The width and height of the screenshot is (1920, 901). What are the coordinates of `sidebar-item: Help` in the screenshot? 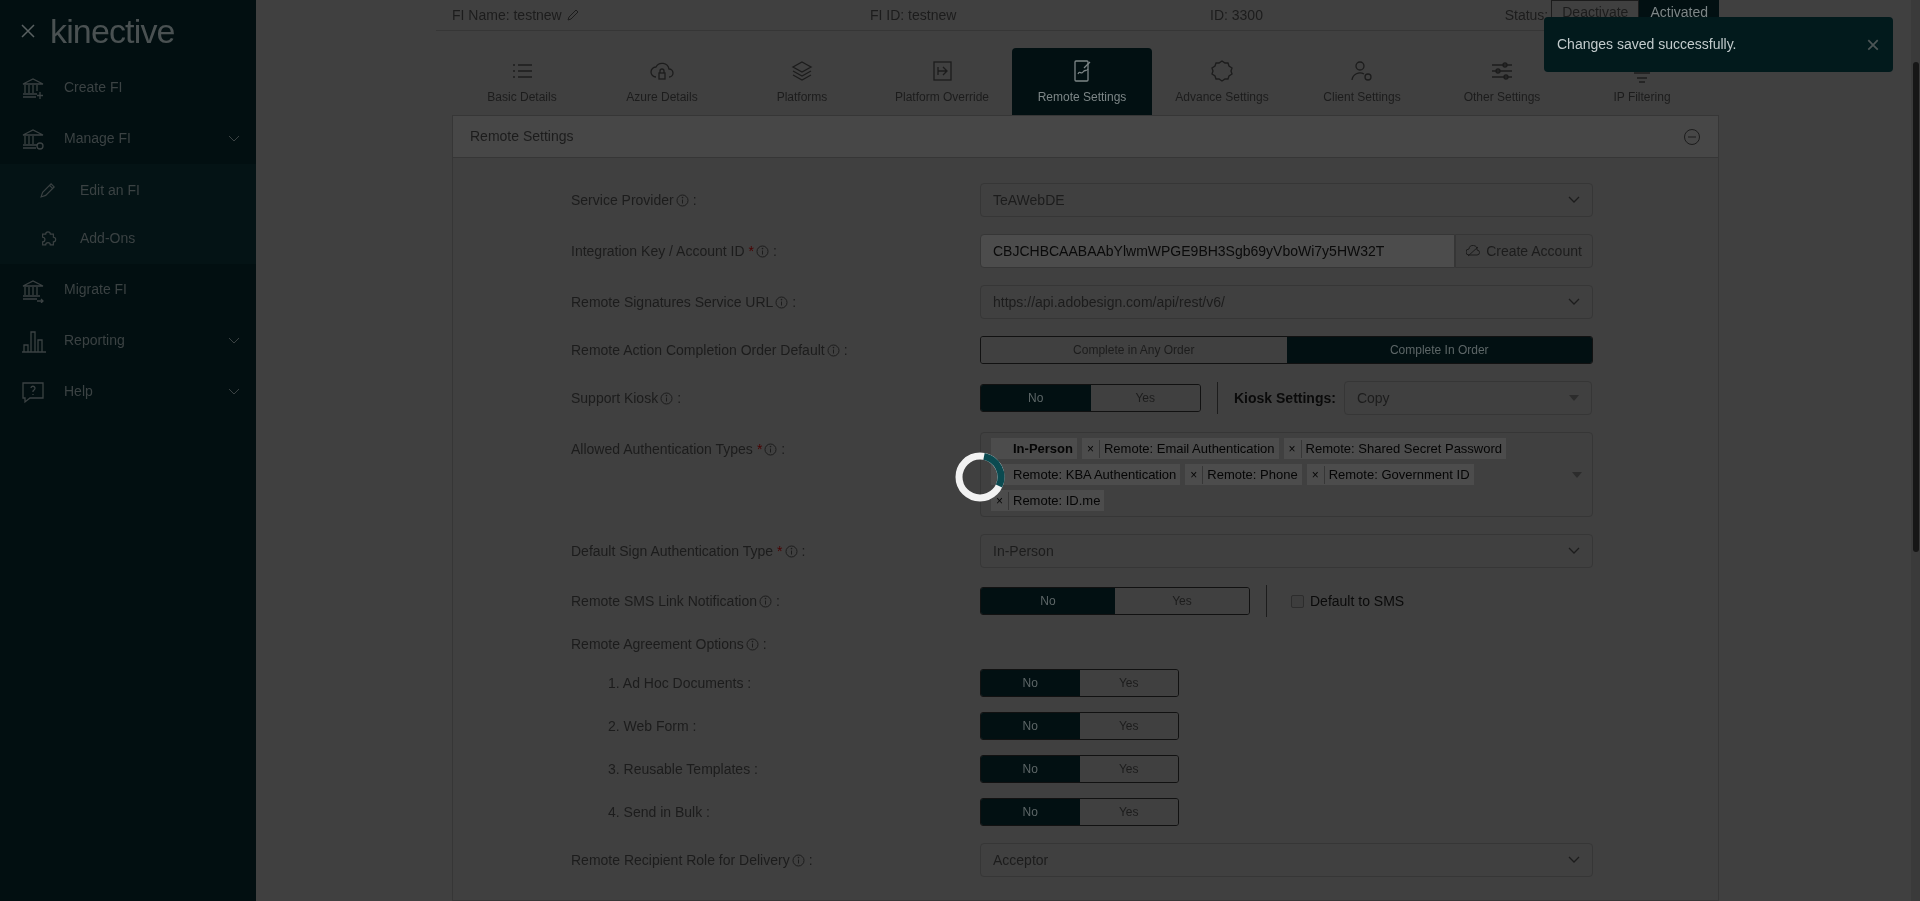 It's located at (128, 391).